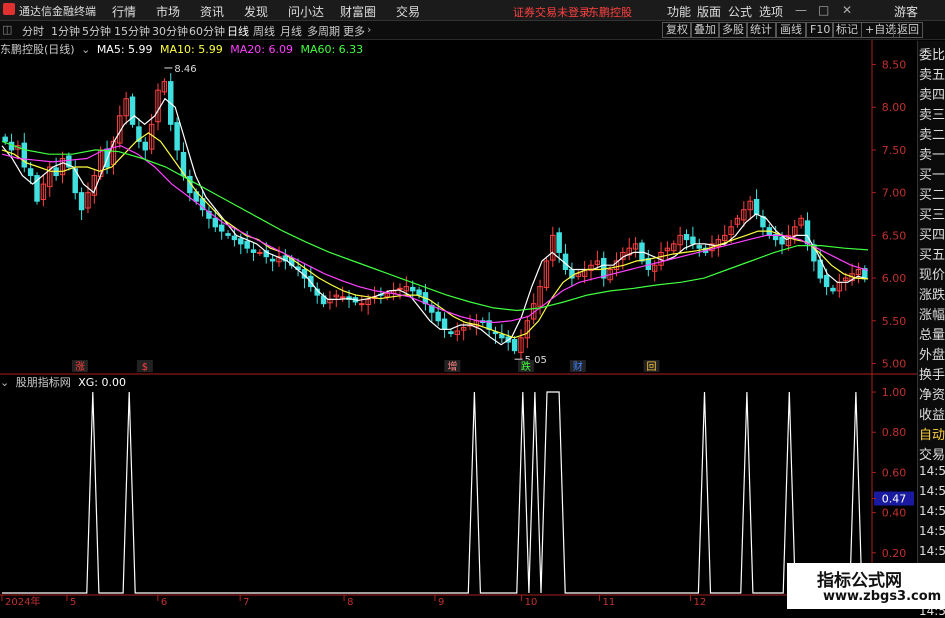 The image size is (945, 618). What do you see at coordinates (170, 31) in the screenshot?
I see `period-30min: 30分钟` at bounding box center [170, 31].